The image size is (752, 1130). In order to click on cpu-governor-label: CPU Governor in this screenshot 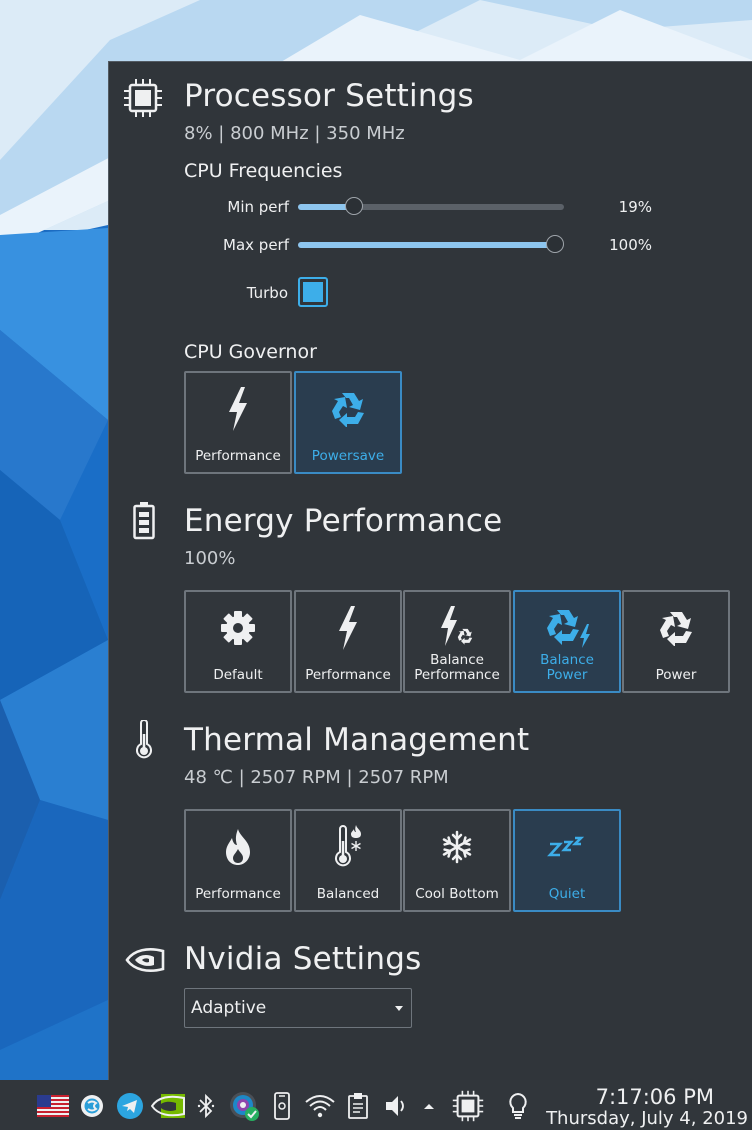, I will do `click(250, 352)`.